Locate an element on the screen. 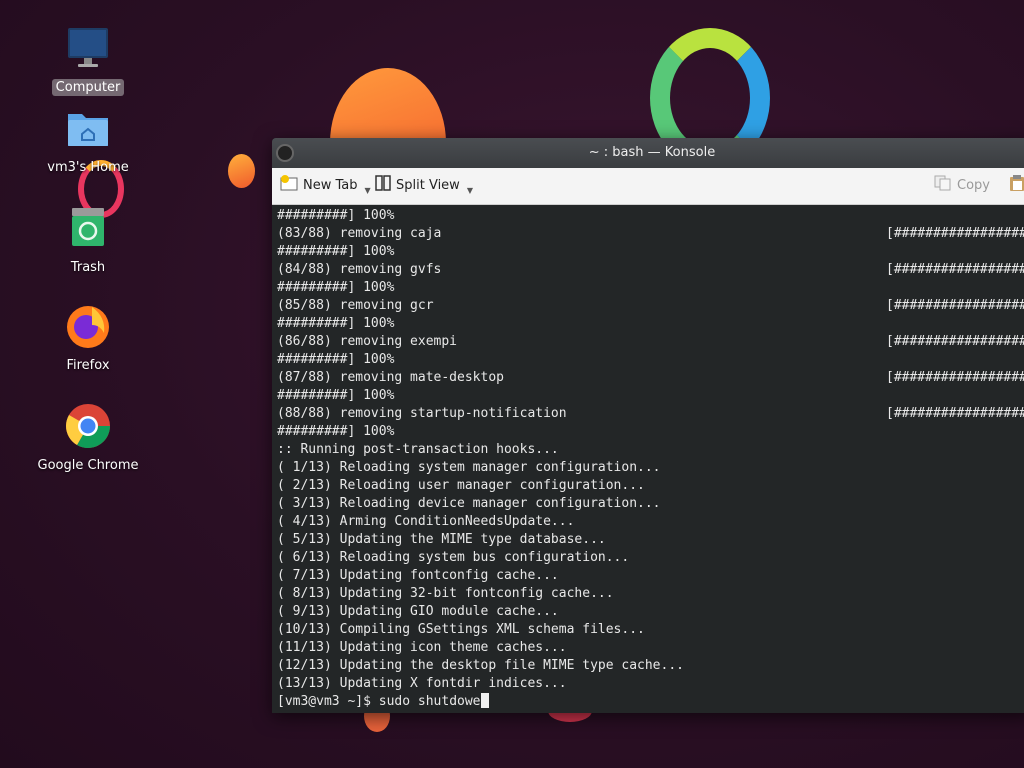 This screenshot has height=768, width=1024. konsole-toolbar: New Tab ▼ Split View ▼ Copy is located at coordinates (648, 186).